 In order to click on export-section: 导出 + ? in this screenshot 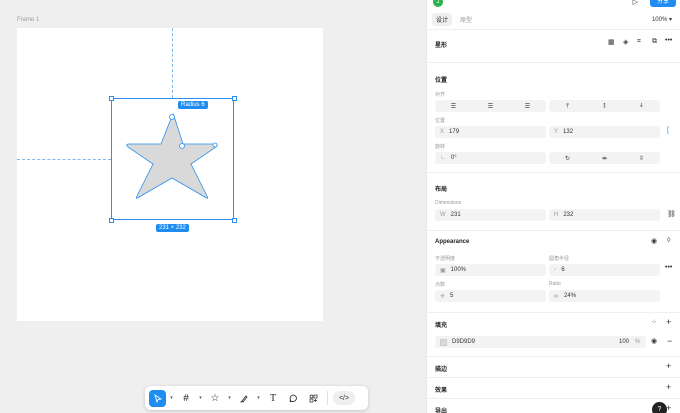, I will do `click(553, 406)`.